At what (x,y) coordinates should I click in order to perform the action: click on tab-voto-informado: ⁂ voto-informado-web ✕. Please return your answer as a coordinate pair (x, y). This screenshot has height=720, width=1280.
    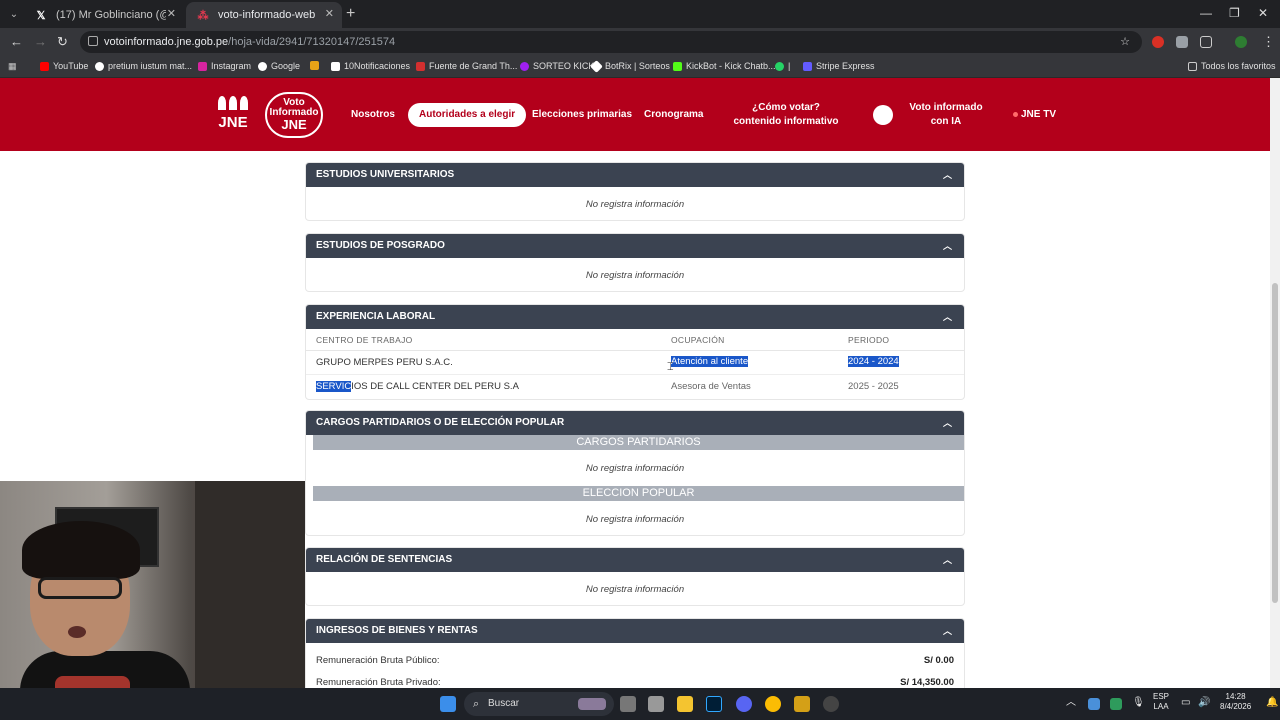
    Looking at the image, I should click on (264, 15).